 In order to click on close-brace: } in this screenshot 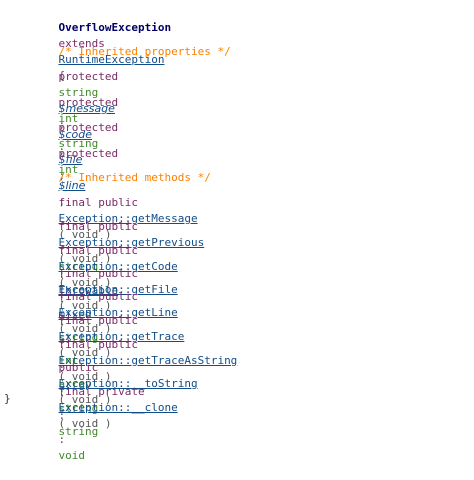, I will do `click(7, 398)`.